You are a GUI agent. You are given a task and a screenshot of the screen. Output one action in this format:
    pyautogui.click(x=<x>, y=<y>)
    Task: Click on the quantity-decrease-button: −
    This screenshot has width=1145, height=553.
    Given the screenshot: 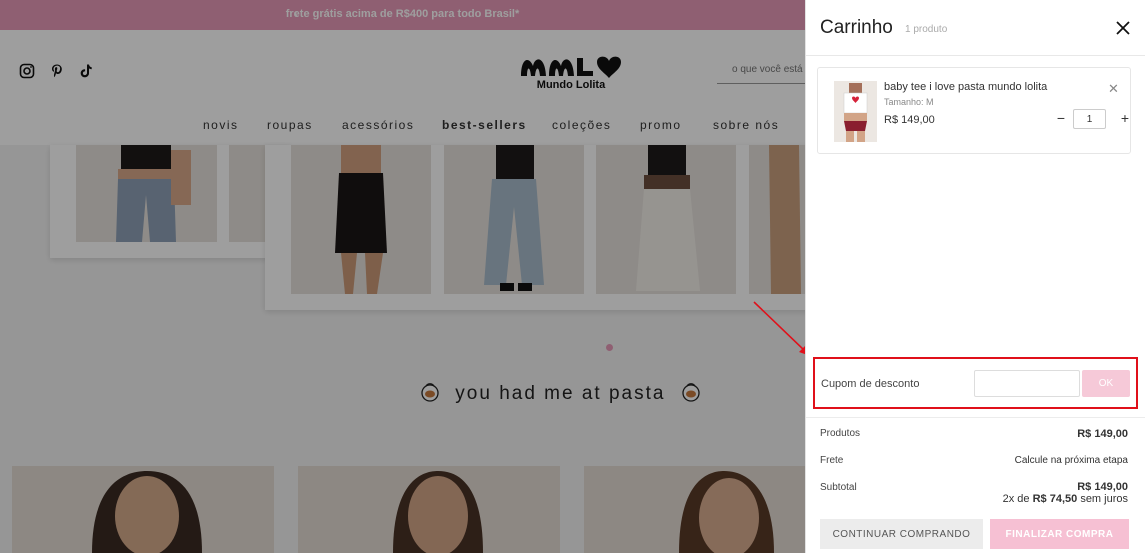 What is the action you would take?
    pyautogui.click(x=1061, y=118)
    